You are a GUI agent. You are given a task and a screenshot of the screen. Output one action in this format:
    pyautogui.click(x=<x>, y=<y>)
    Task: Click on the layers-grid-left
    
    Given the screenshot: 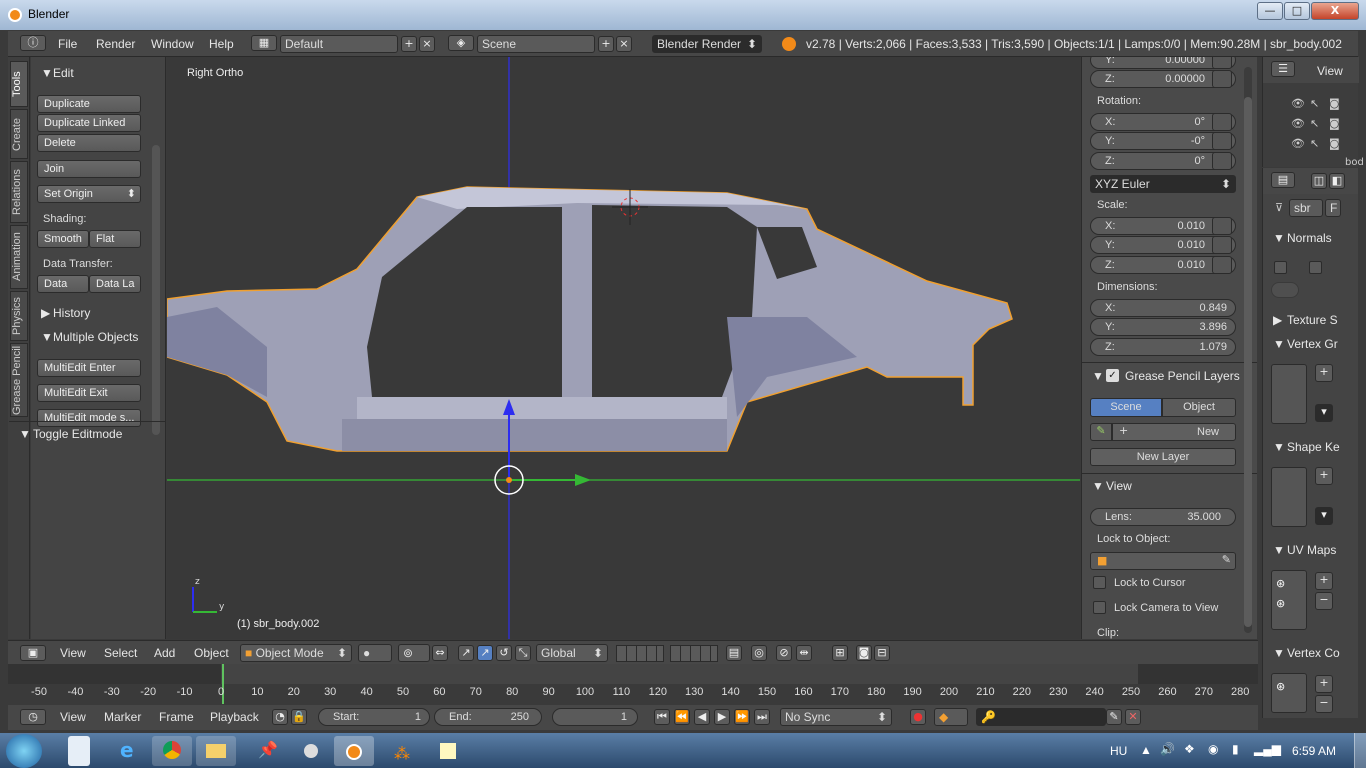 What is the action you would take?
    pyautogui.click(x=640, y=653)
    